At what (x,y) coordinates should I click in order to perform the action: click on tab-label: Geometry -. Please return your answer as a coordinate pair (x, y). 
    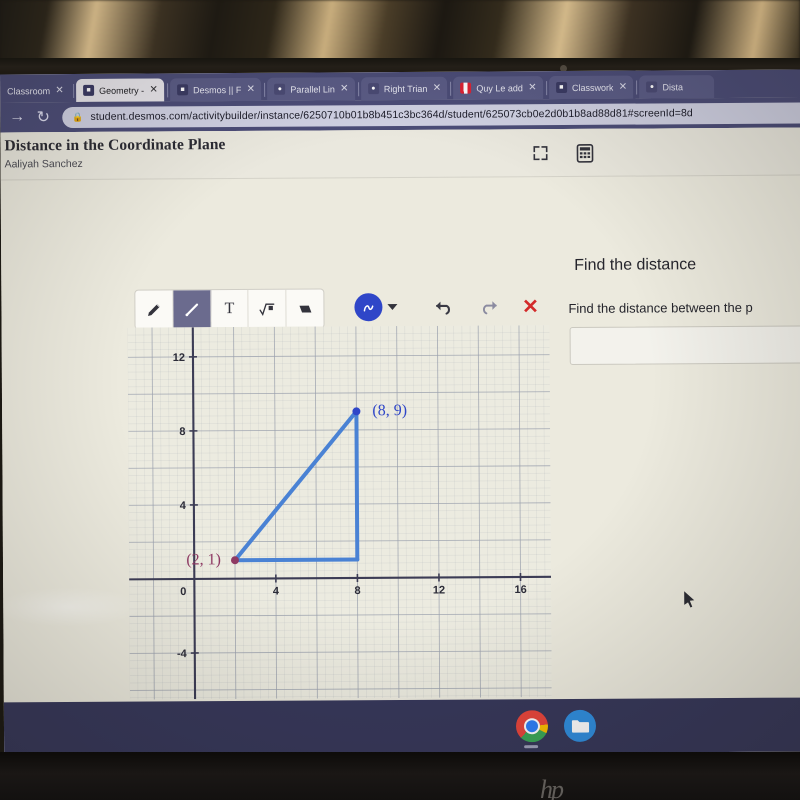
    Looking at the image, I should click on (122, 90).